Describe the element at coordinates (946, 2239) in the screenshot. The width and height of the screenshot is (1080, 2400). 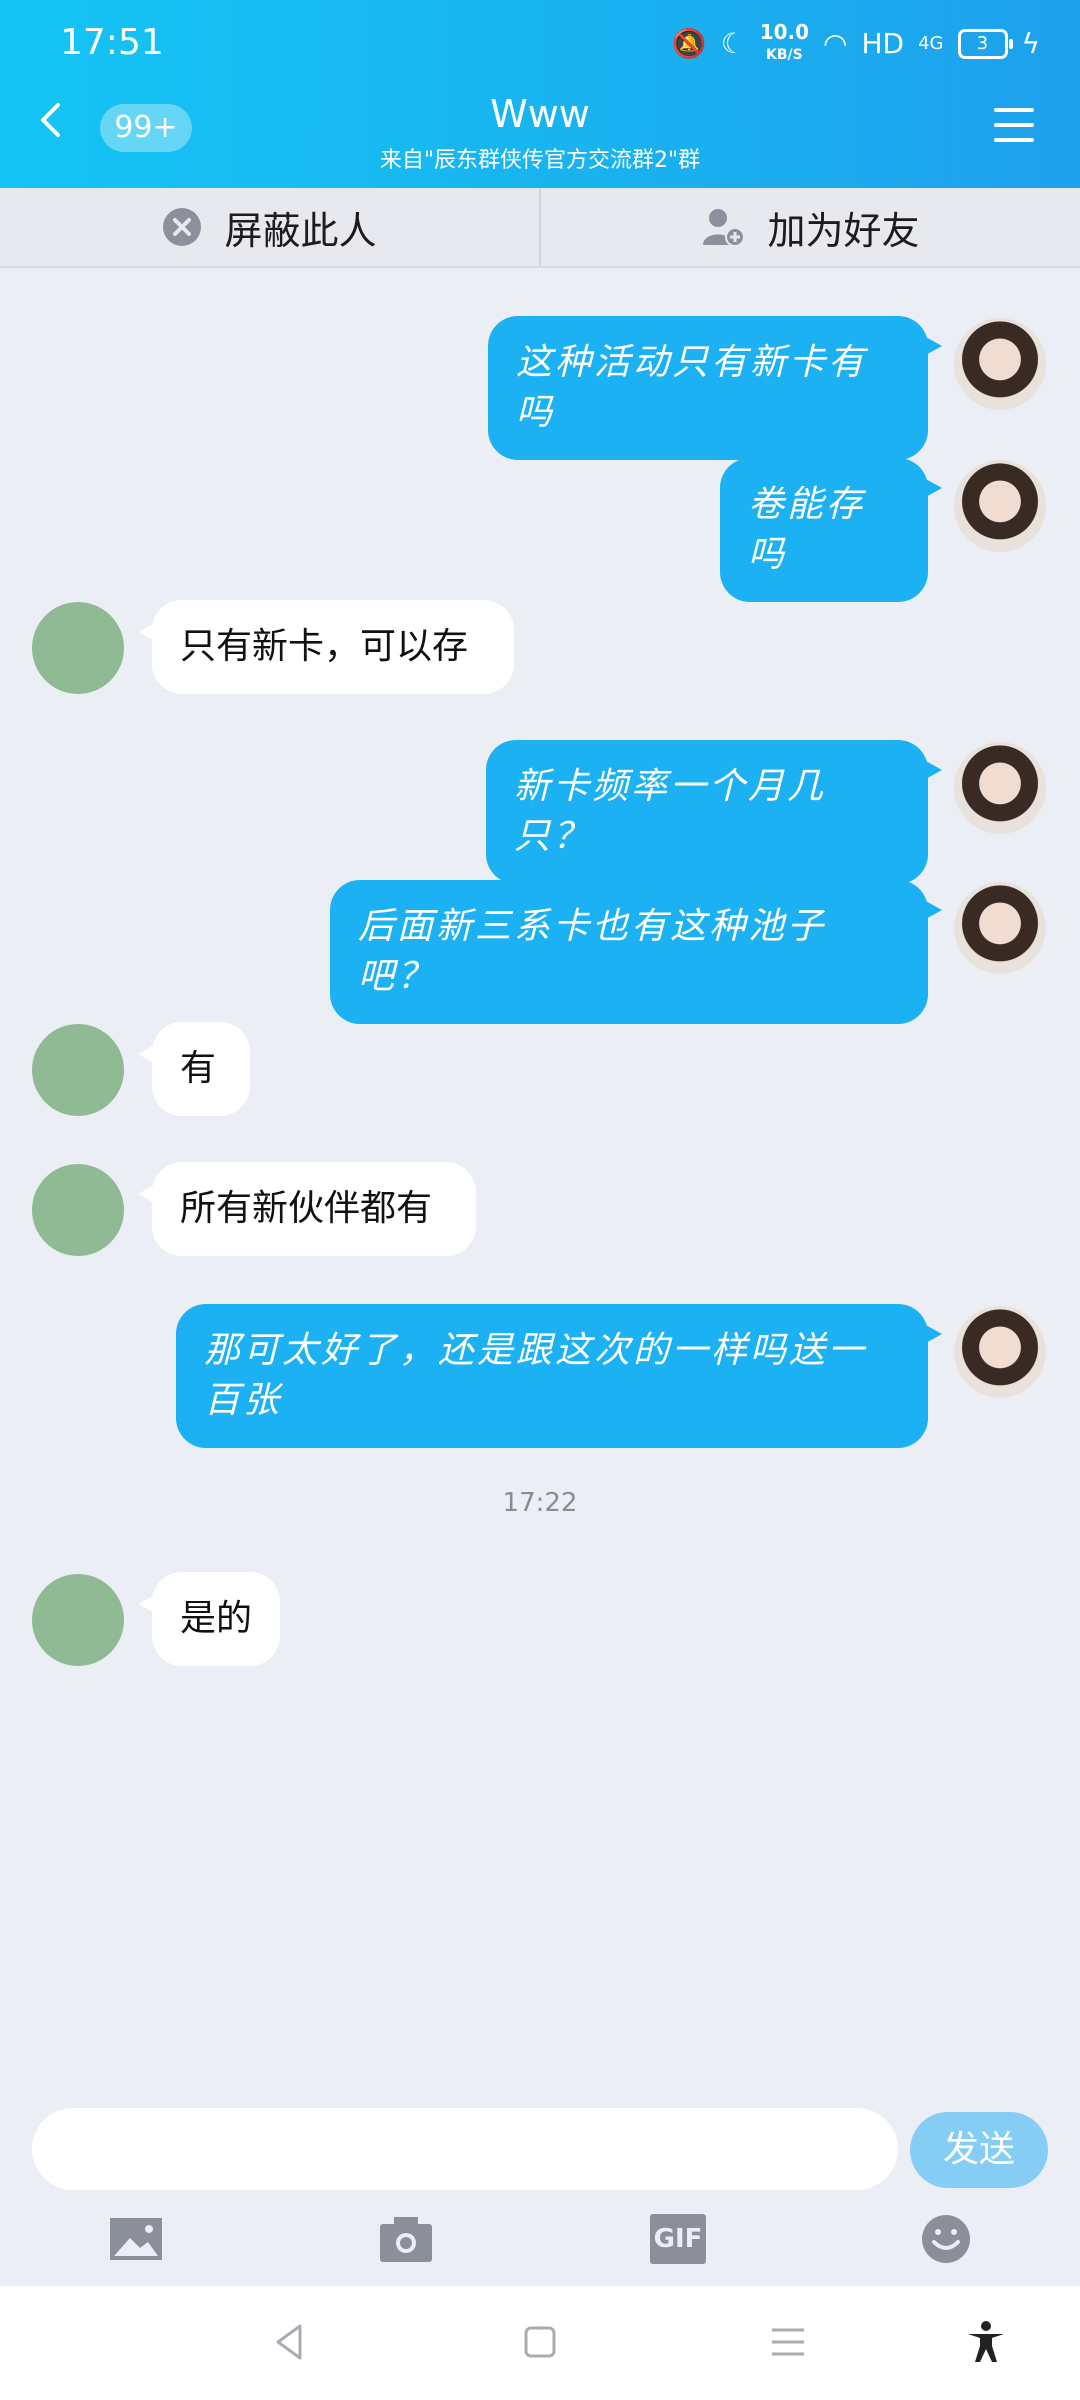
I see `emoji-icon` at that location.